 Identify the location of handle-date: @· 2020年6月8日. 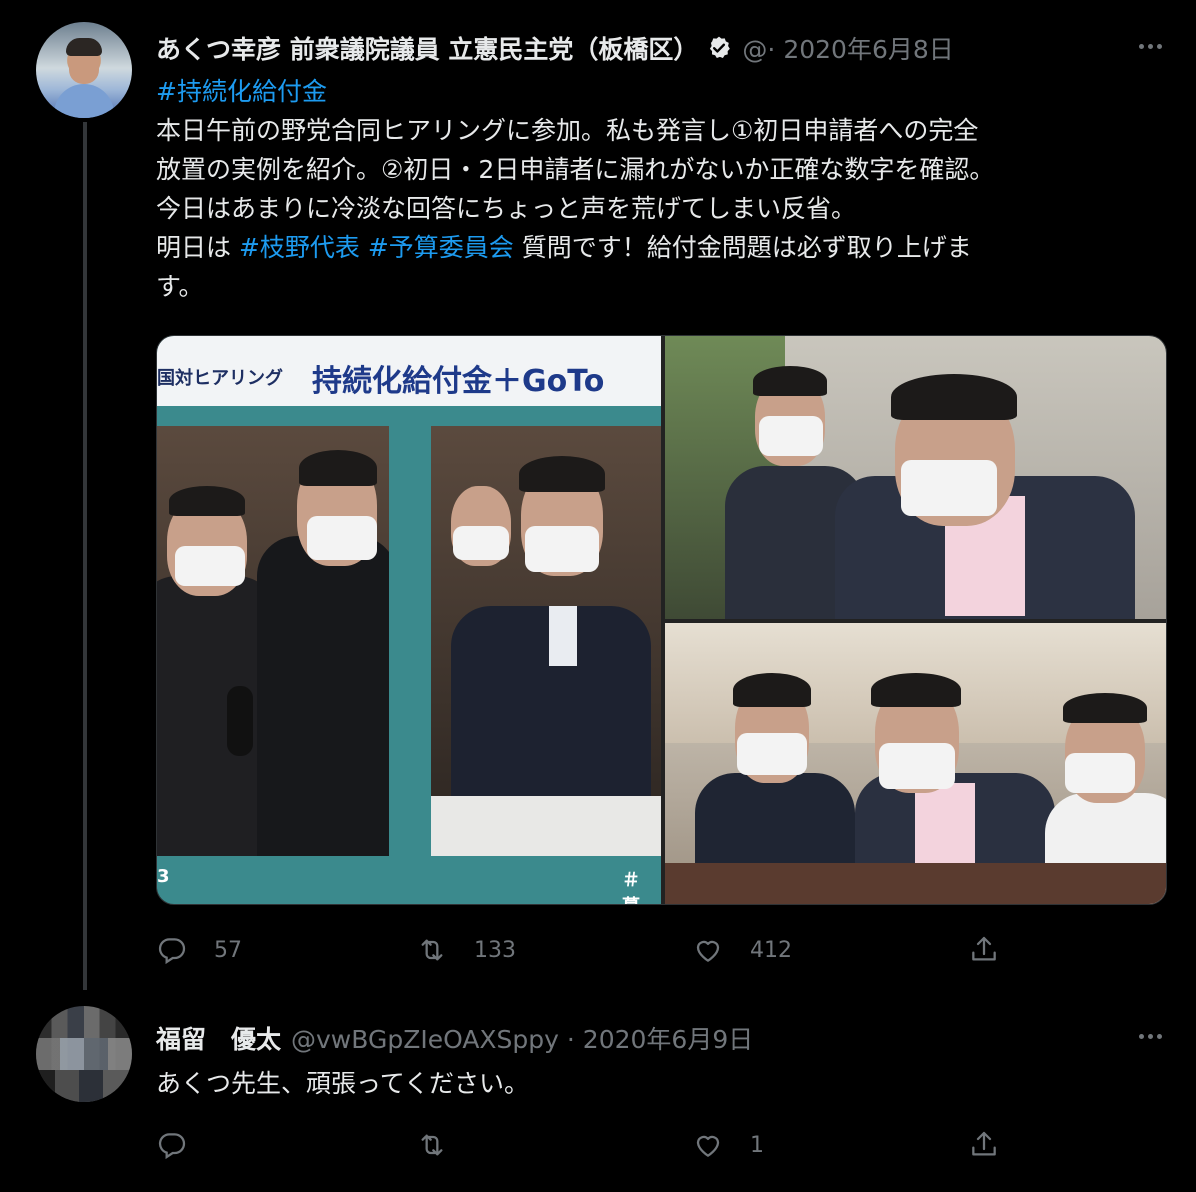
(847, 48).